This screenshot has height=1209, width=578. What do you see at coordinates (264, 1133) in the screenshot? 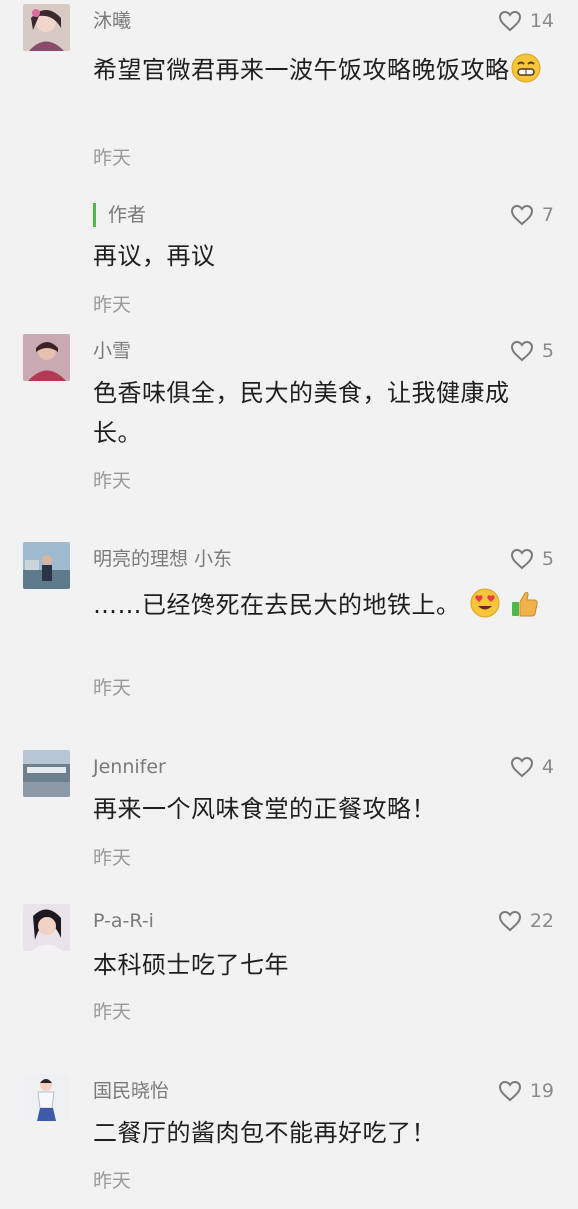
I see `comment-text: 二餐厅的酱肉包不能再好吃了！` at bounding box center [264, 1133].